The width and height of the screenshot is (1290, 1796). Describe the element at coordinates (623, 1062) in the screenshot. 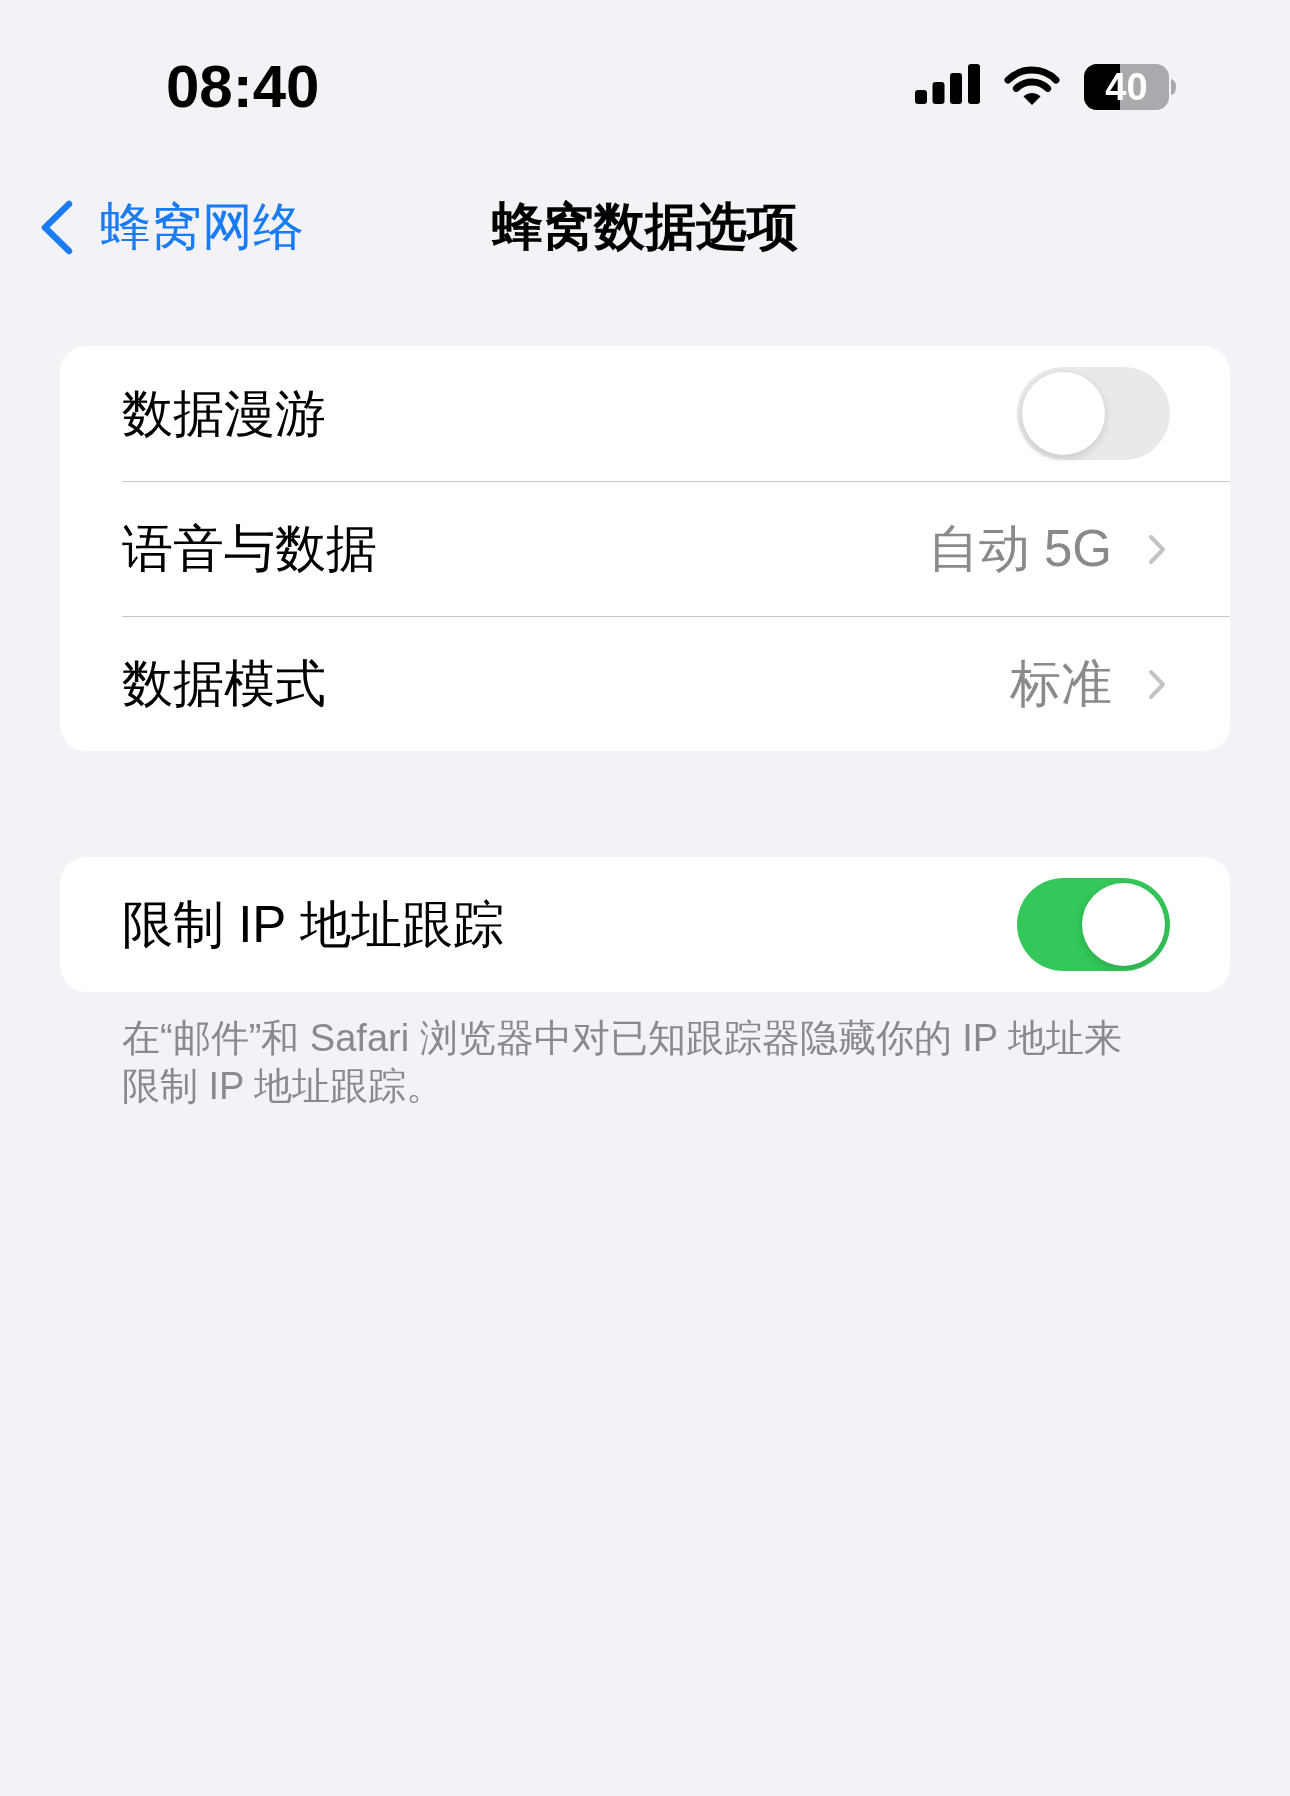

I see `section-footer-text: 在“邮件”和 Safari 浏览器中对已知跟踪器隐藏你的 IP 地址来限制 IP 地址跟踪。` at that location.